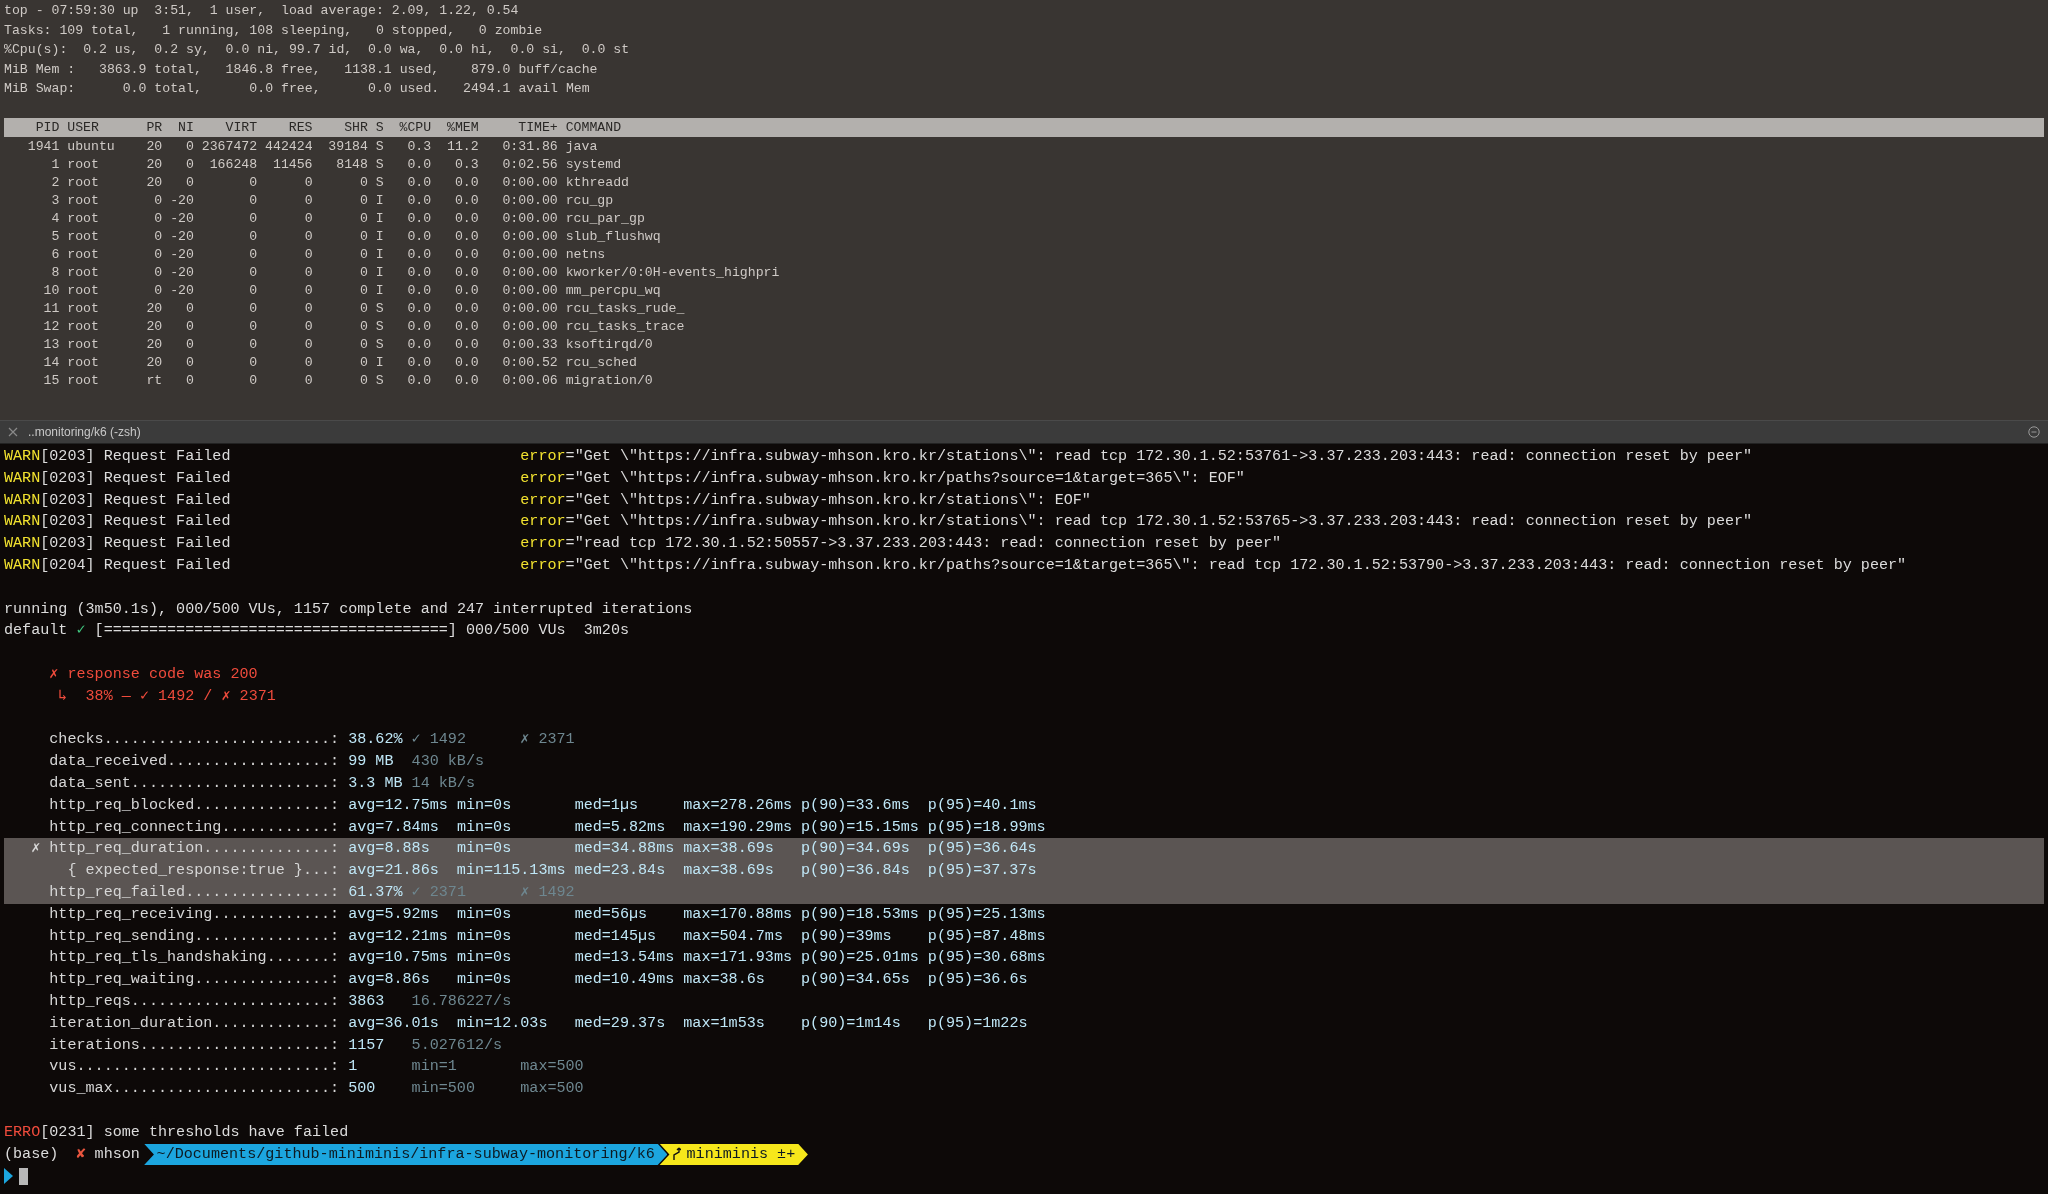 Image resolution: width=2048 pixels, height=1194 pixels. What do you see at coordinates (194, 1045) in the screenshot?
I see `metric-name: iterations.....................:` at bounding box center [194, 1045].